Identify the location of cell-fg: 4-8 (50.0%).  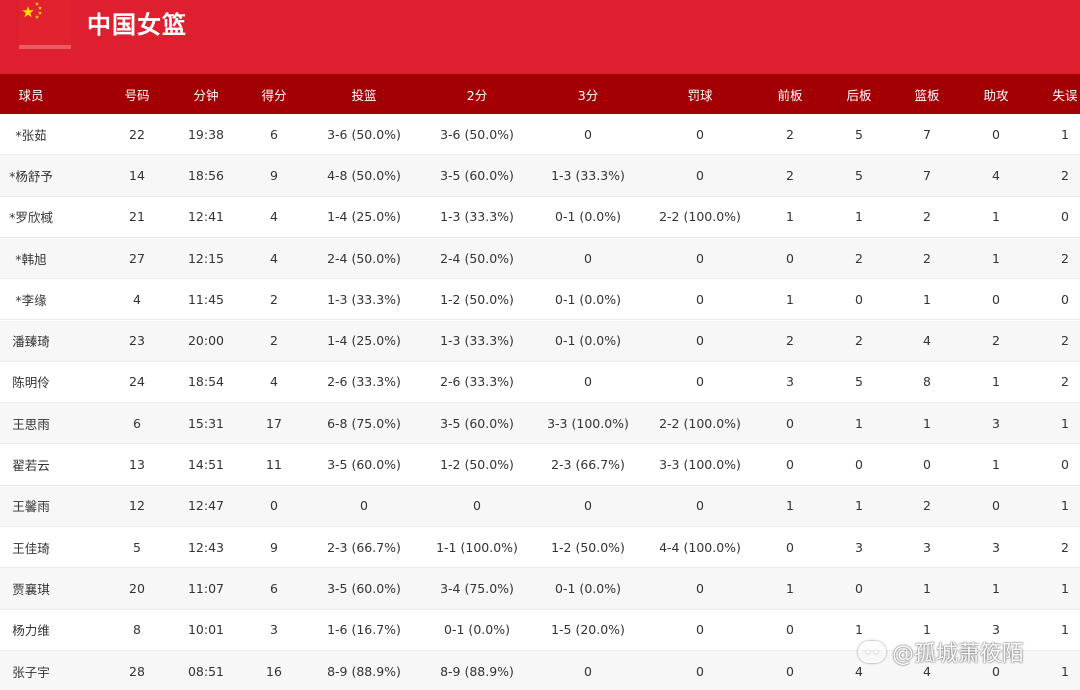
(364, 175).